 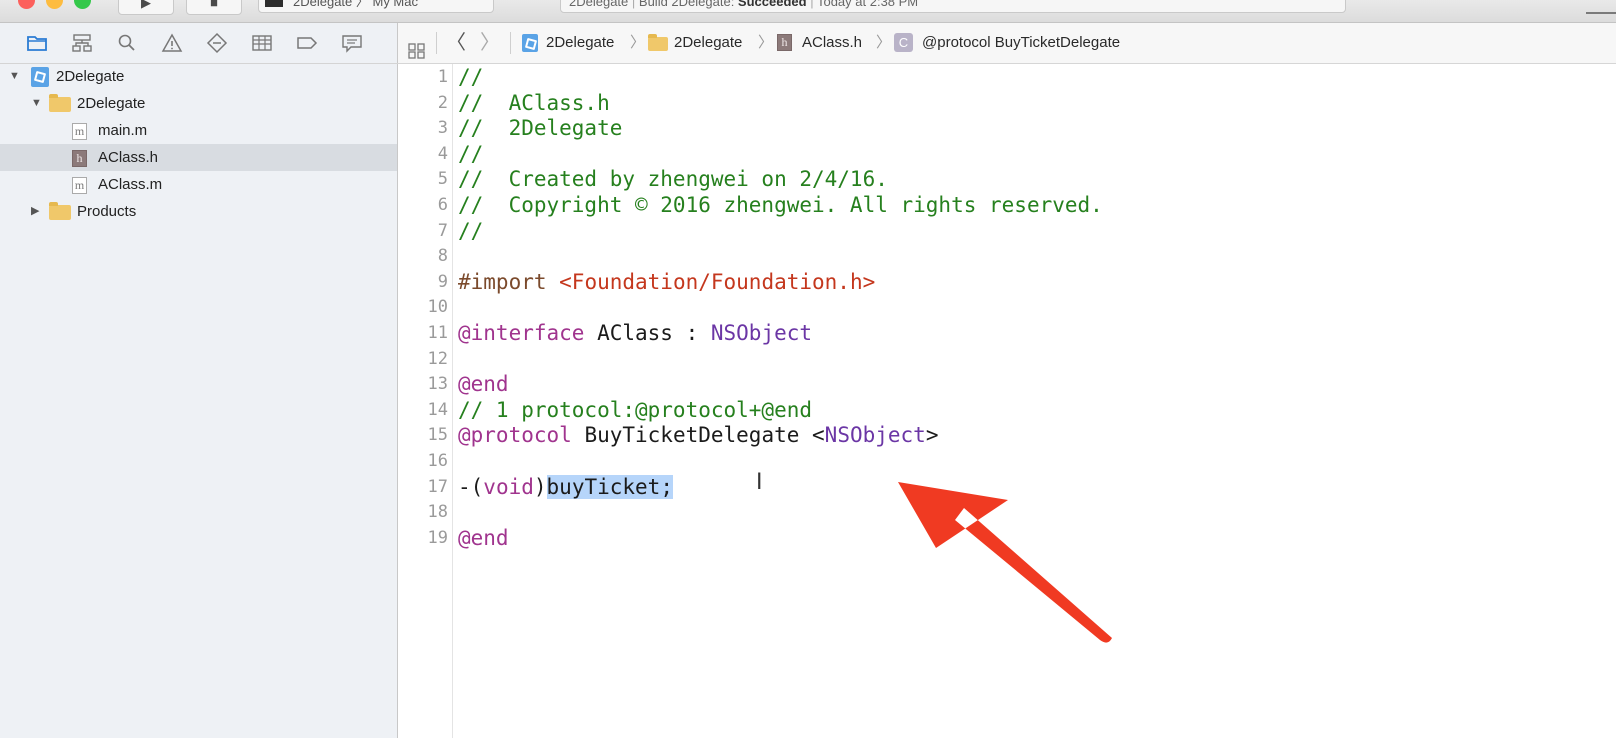 I want to click on breadcrumb-file: AClass.h, so click(x=832, y=43).